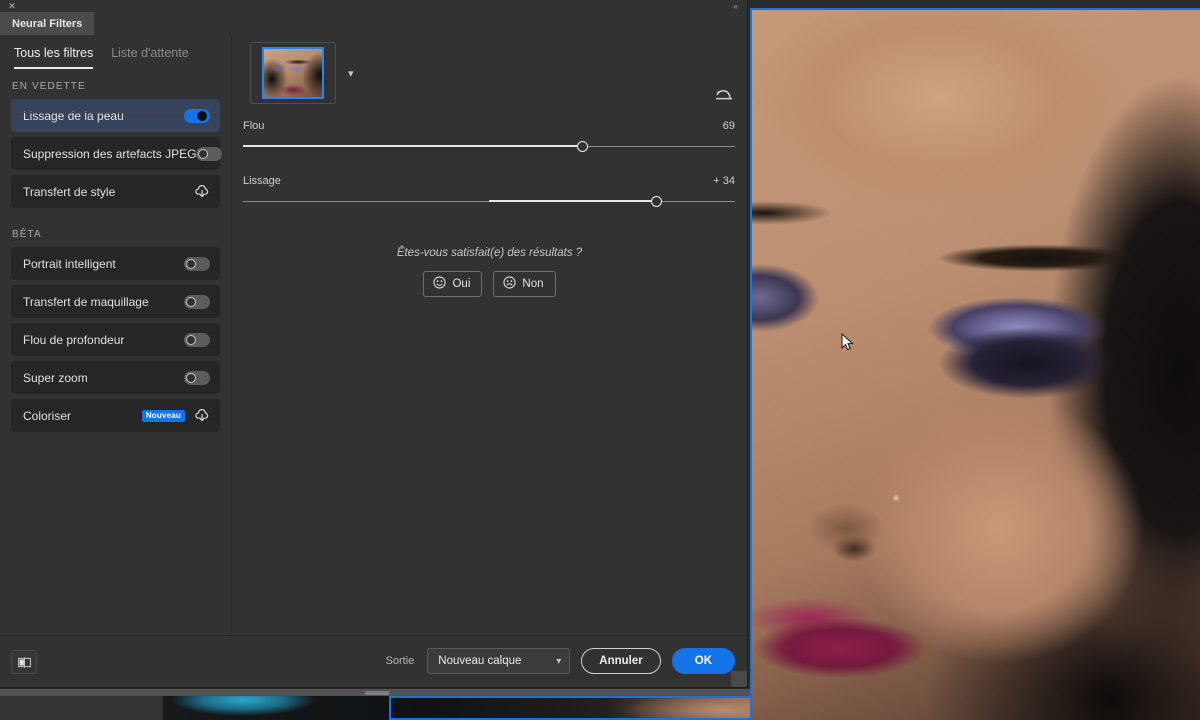  I want to click on slider-track-lissage, so click(489, 202).